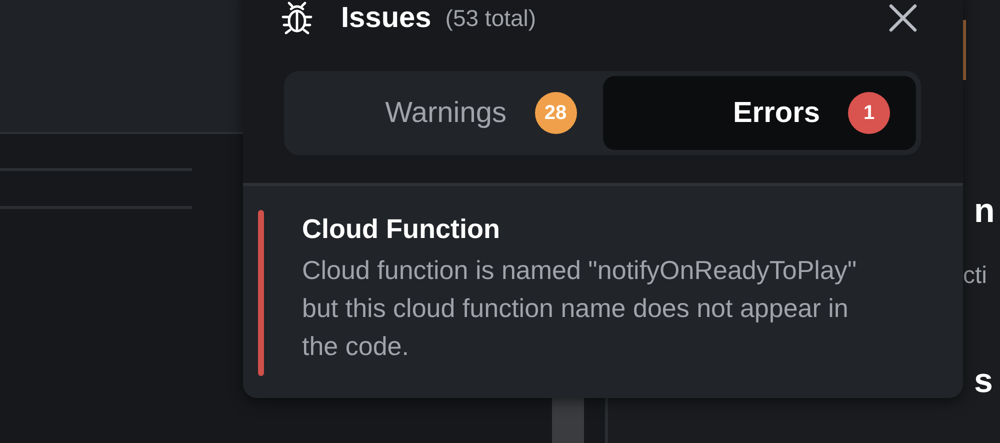  I want to click on issue-title: Cloud Function, so click(401, 229).